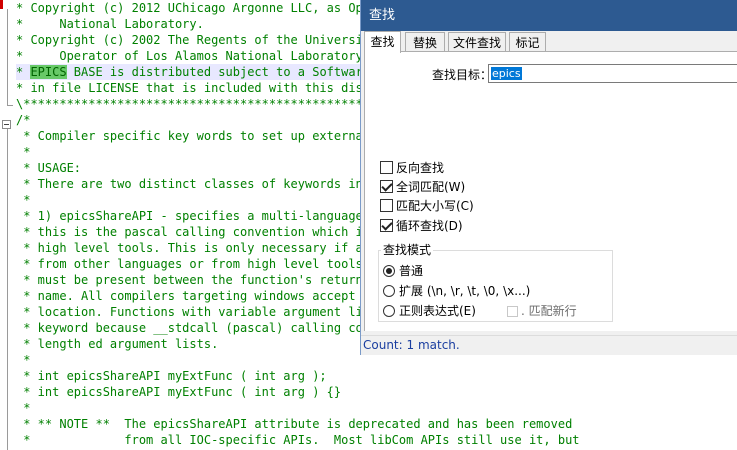 Image resolution: width=737 pixels, height=450 pixels. What do you see at coordinates (549, 15) in the screenshot?
I see `dialog-title: 查找` at bounding box center [549, 15].